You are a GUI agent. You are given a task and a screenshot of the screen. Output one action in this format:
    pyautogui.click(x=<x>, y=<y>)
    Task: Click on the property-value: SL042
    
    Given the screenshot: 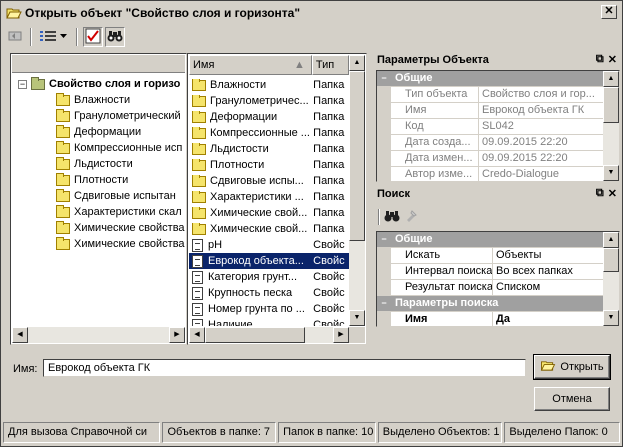 What is the action you would take?
    pyautogui.click(x=498, y=126)
    